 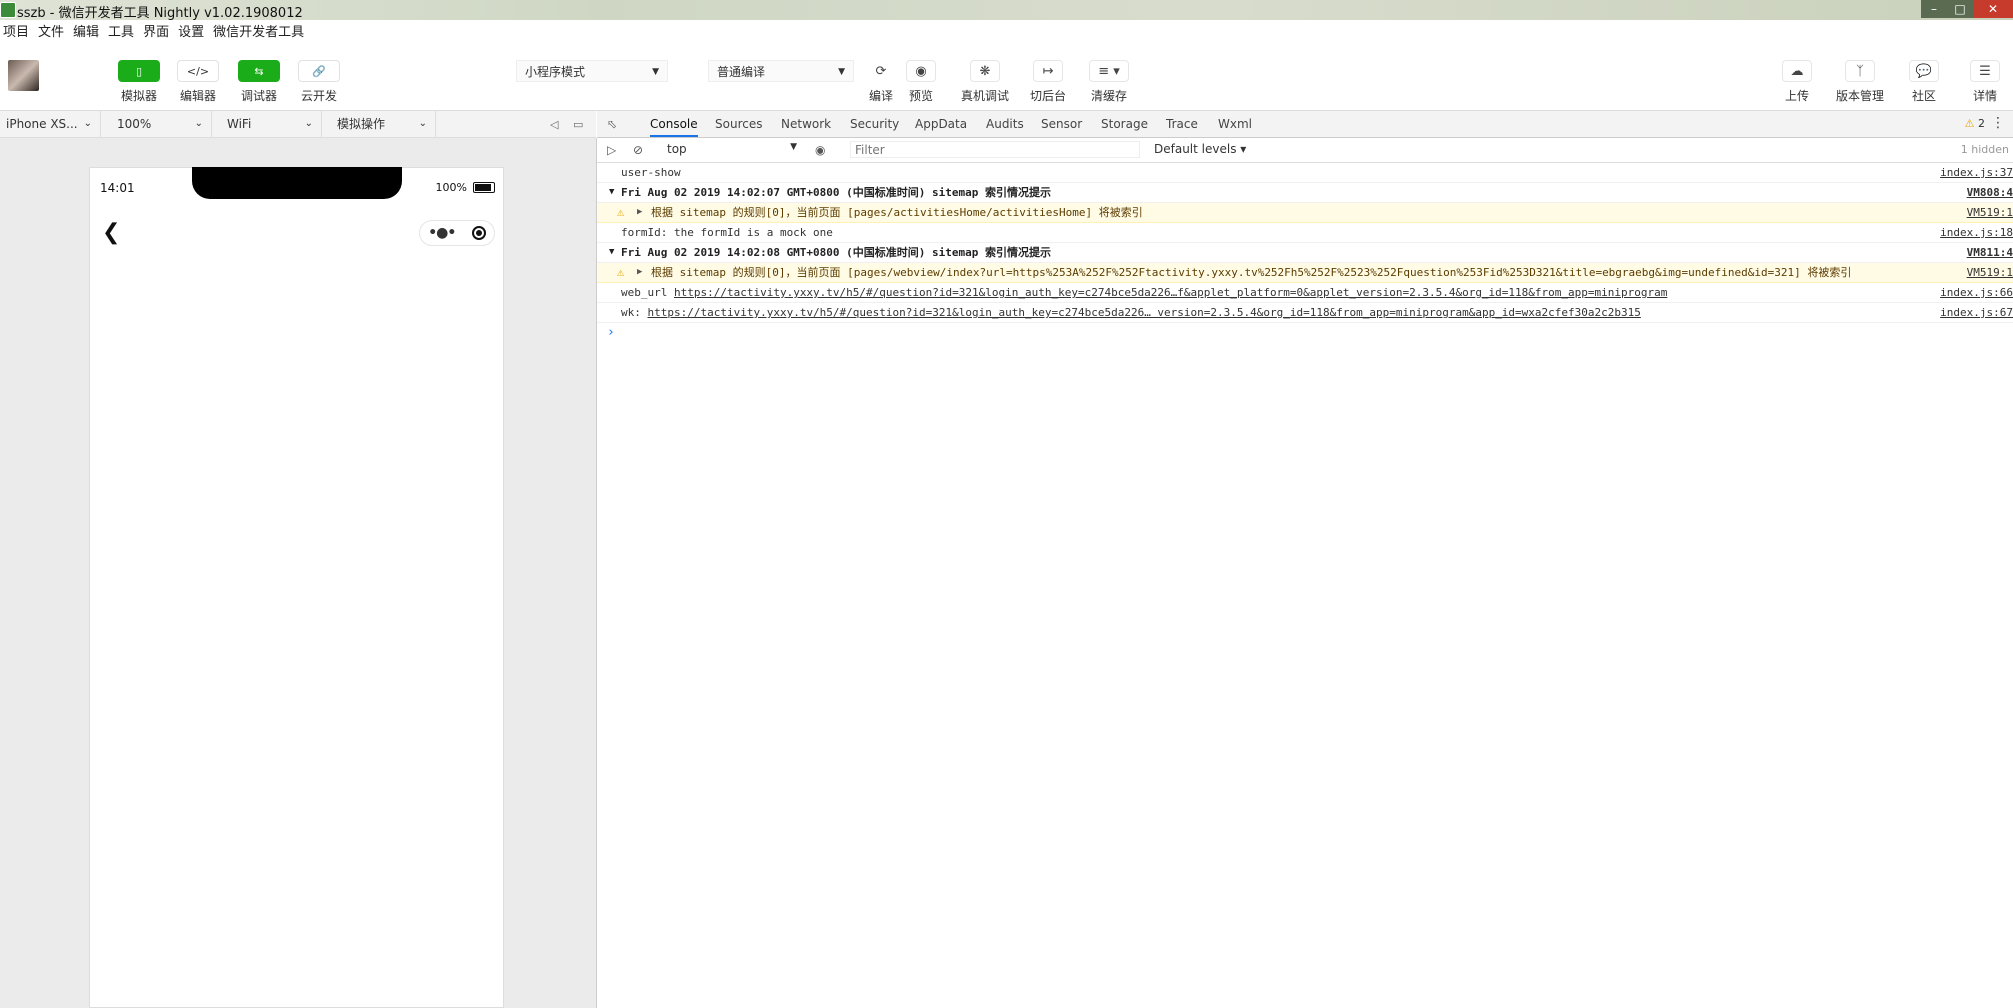 I want to click on remote-debug-button: ❋ 真机调试, so click(x=985, y=82).